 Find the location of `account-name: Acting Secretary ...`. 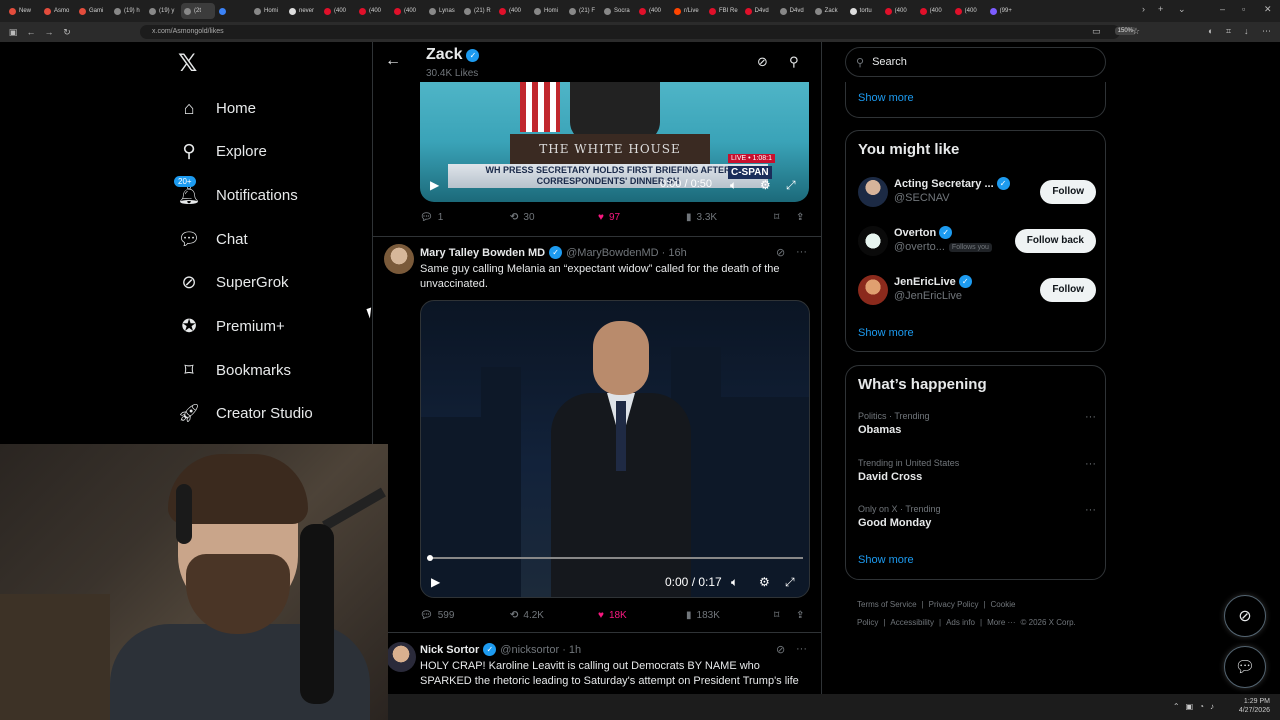

account-name: Acting Secretary ... is located at coordinates (944, 184).